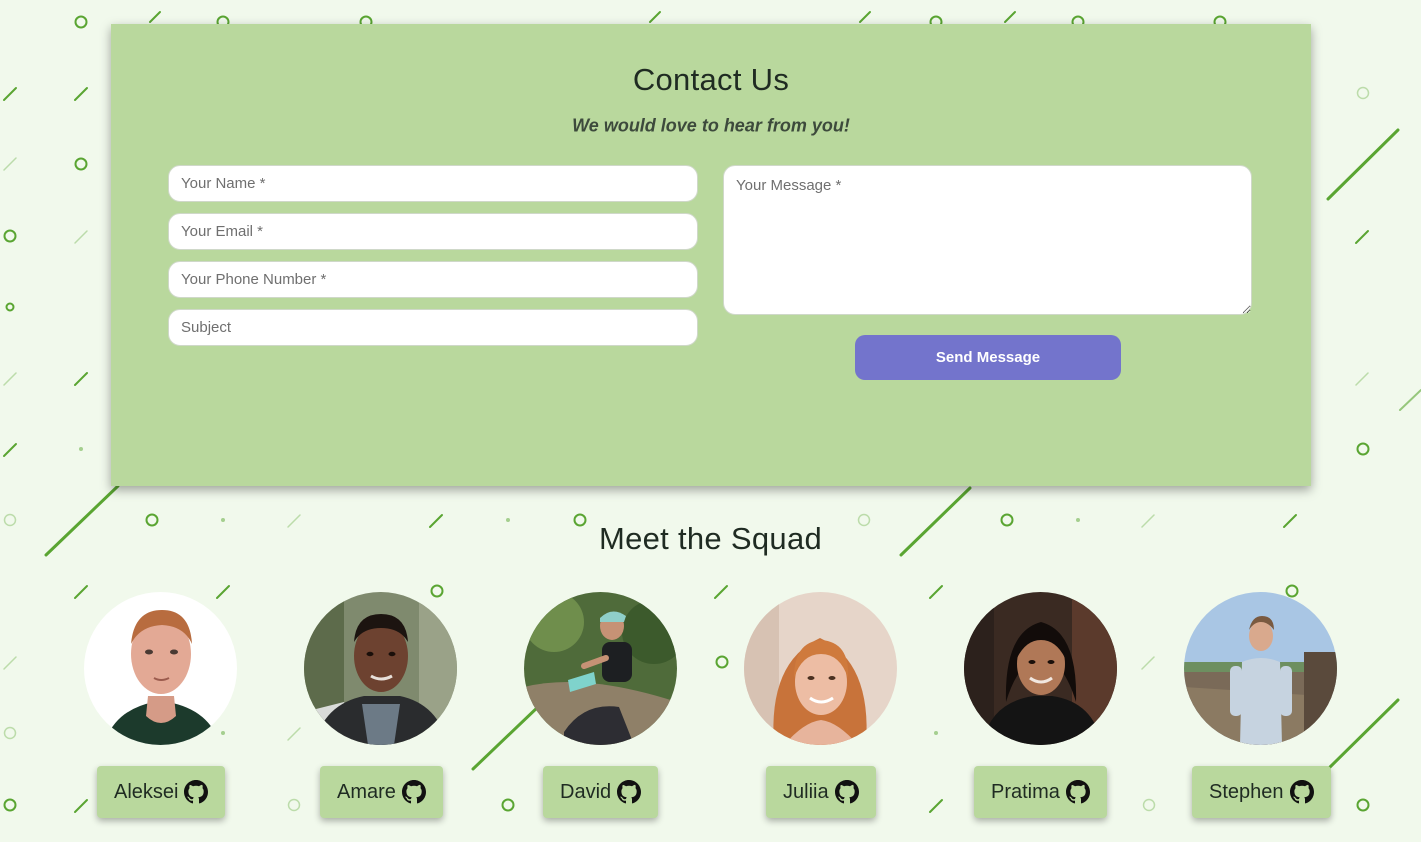 Image resolution: width=1421 pixels, height=842 pixels. I want to click on squad-title: Meet the Squad, so click(710, 538).